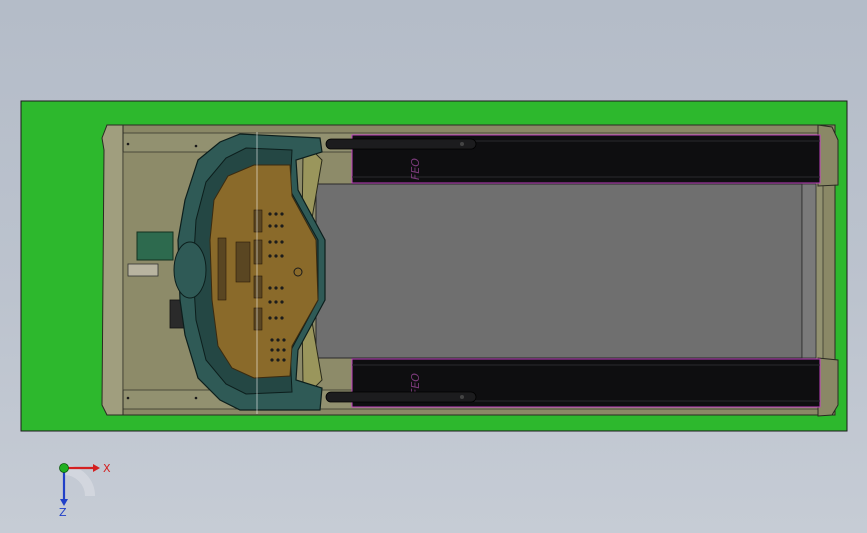  Describe the element at coordinates (415, 169) in the screenshot. I see `rail-label-top: FEO` at that location.